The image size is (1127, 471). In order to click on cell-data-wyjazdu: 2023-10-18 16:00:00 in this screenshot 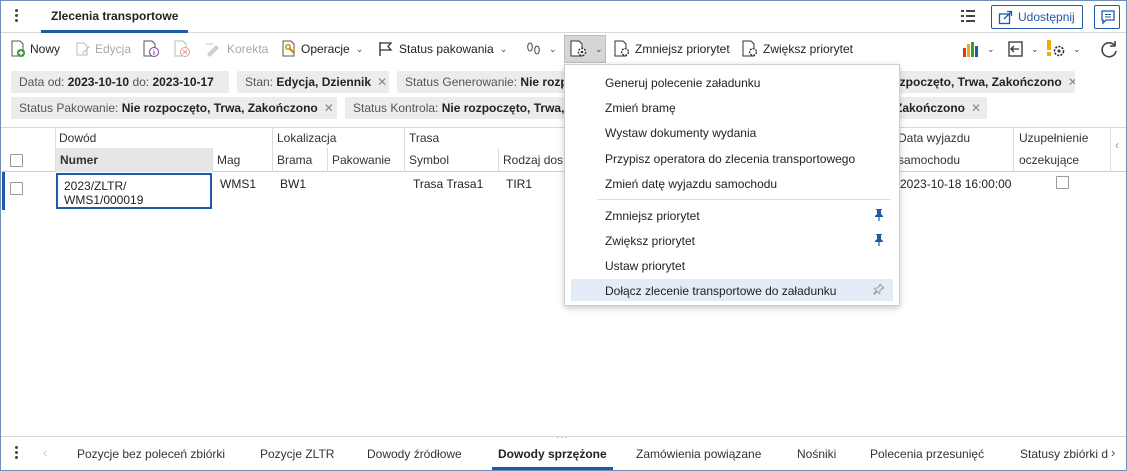, I will do `click(955, 184)`.